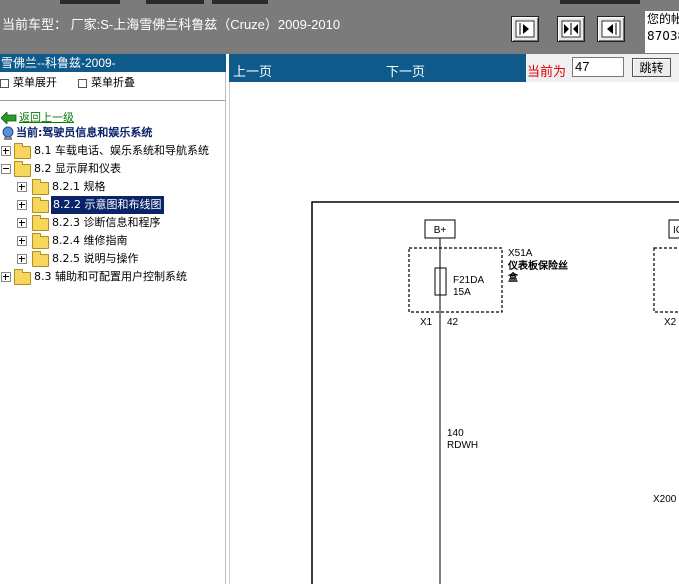 Image resolution: width=679 pixels, height=584 pixels. What do you see at coordinates (513, 277) in the screenshot?
I see `fusebox-name-2: 盒` at bounding box center [513, 277].